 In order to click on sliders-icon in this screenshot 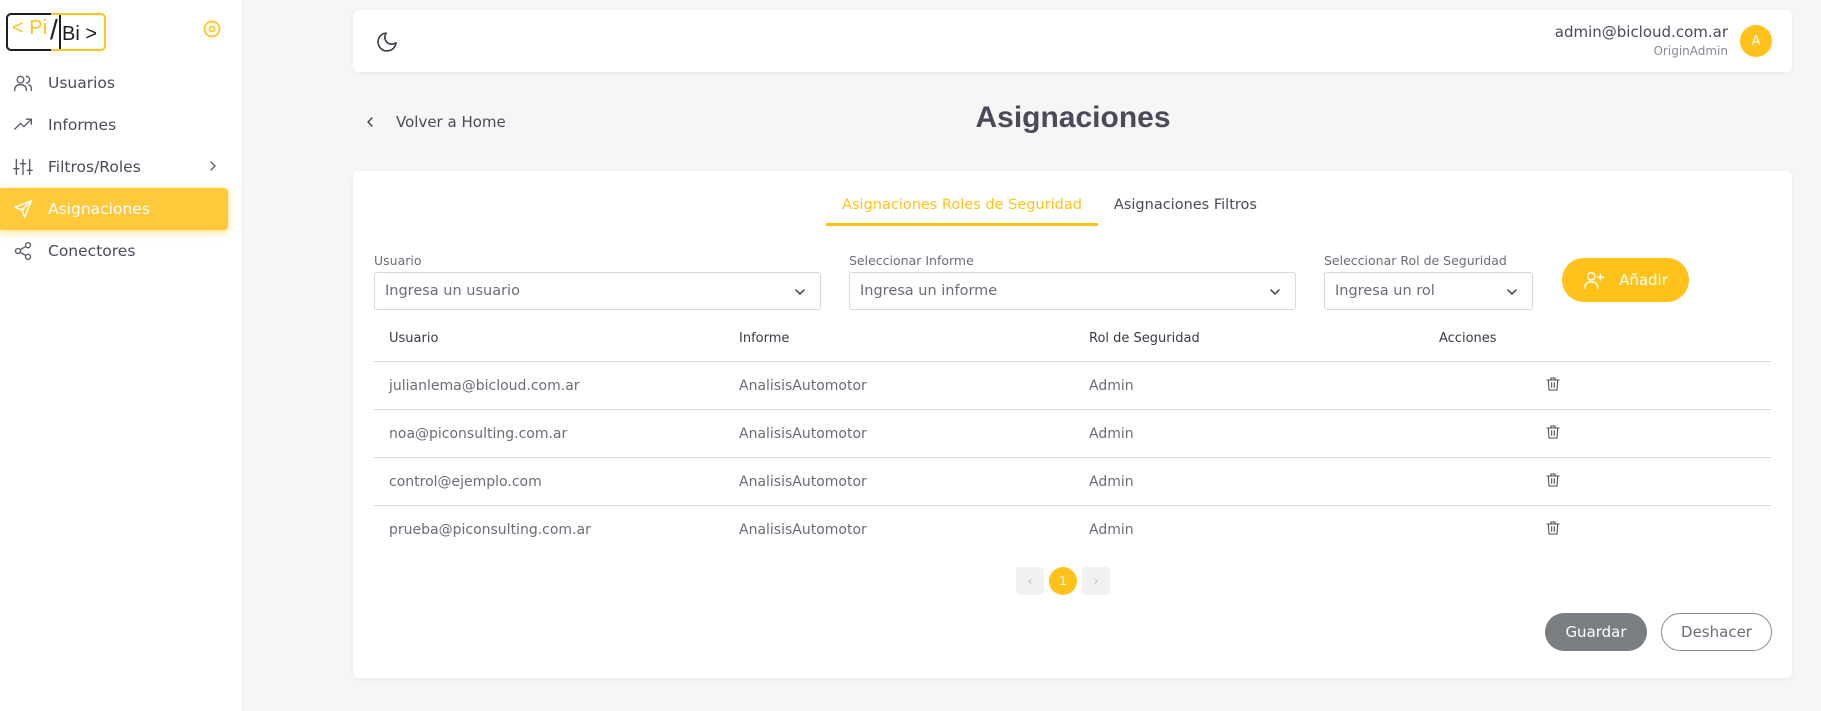, I will do `click(23, 167)`.